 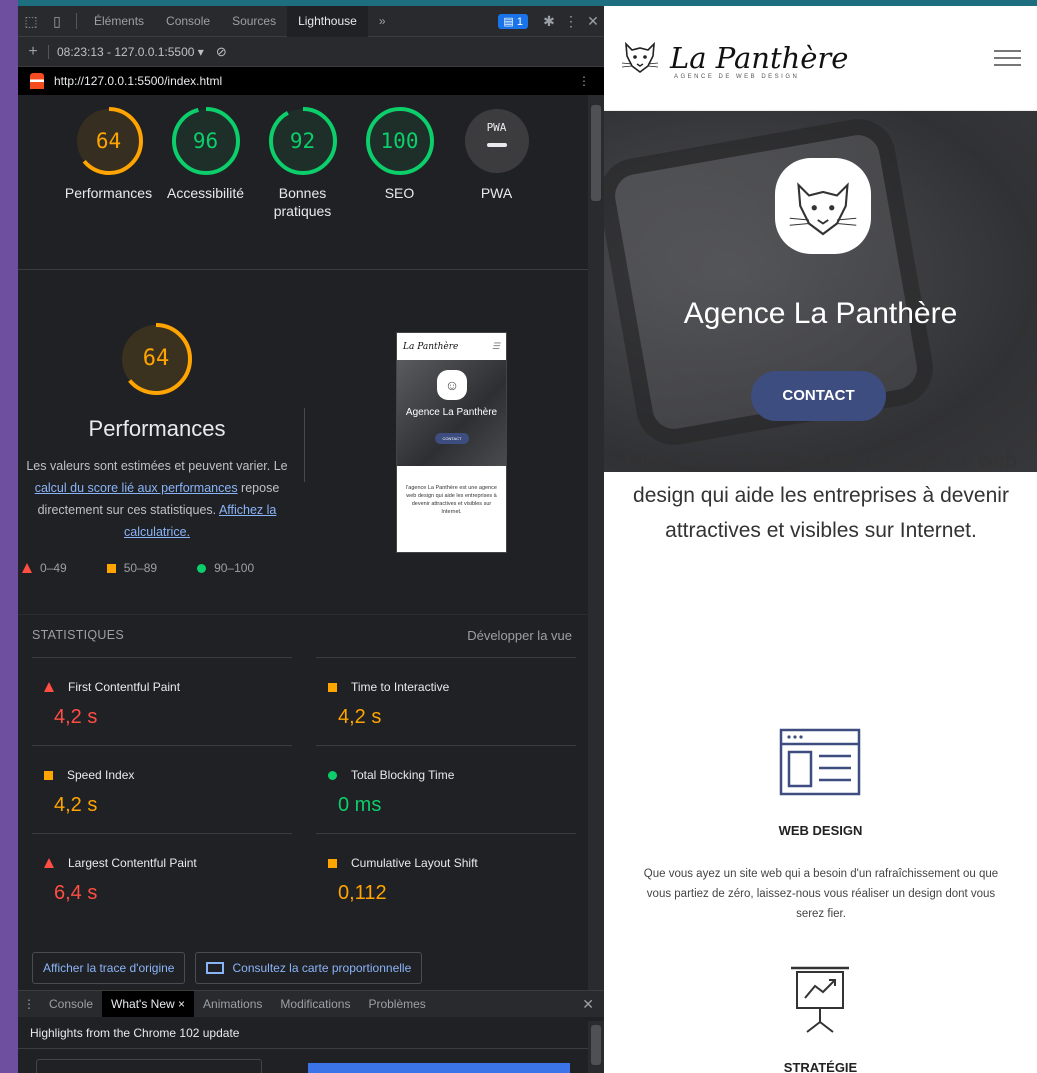 I want to click on issues-badge: ▤ 1, so click(x=513, y=21).